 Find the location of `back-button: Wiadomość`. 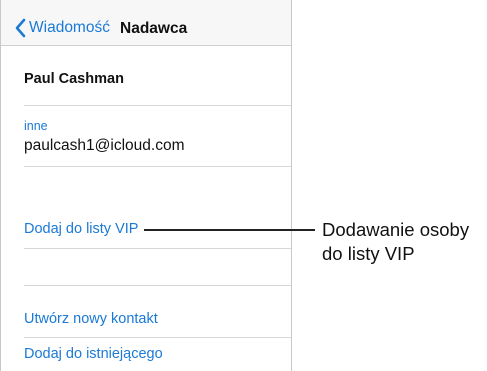

back-button: Wiadomość is located at coordinates (62, 28).